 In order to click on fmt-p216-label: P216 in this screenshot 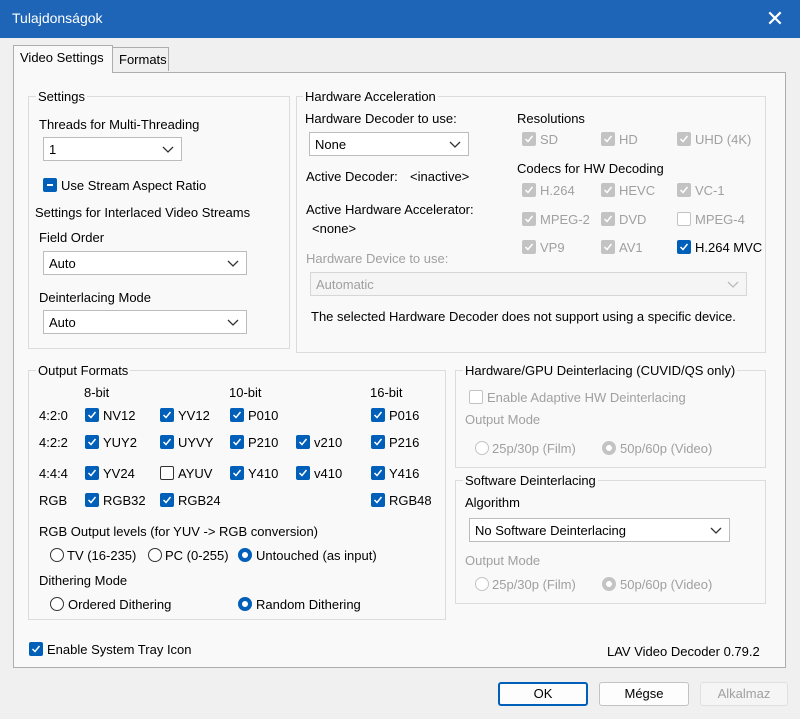, I will do `click(404, 442)`.